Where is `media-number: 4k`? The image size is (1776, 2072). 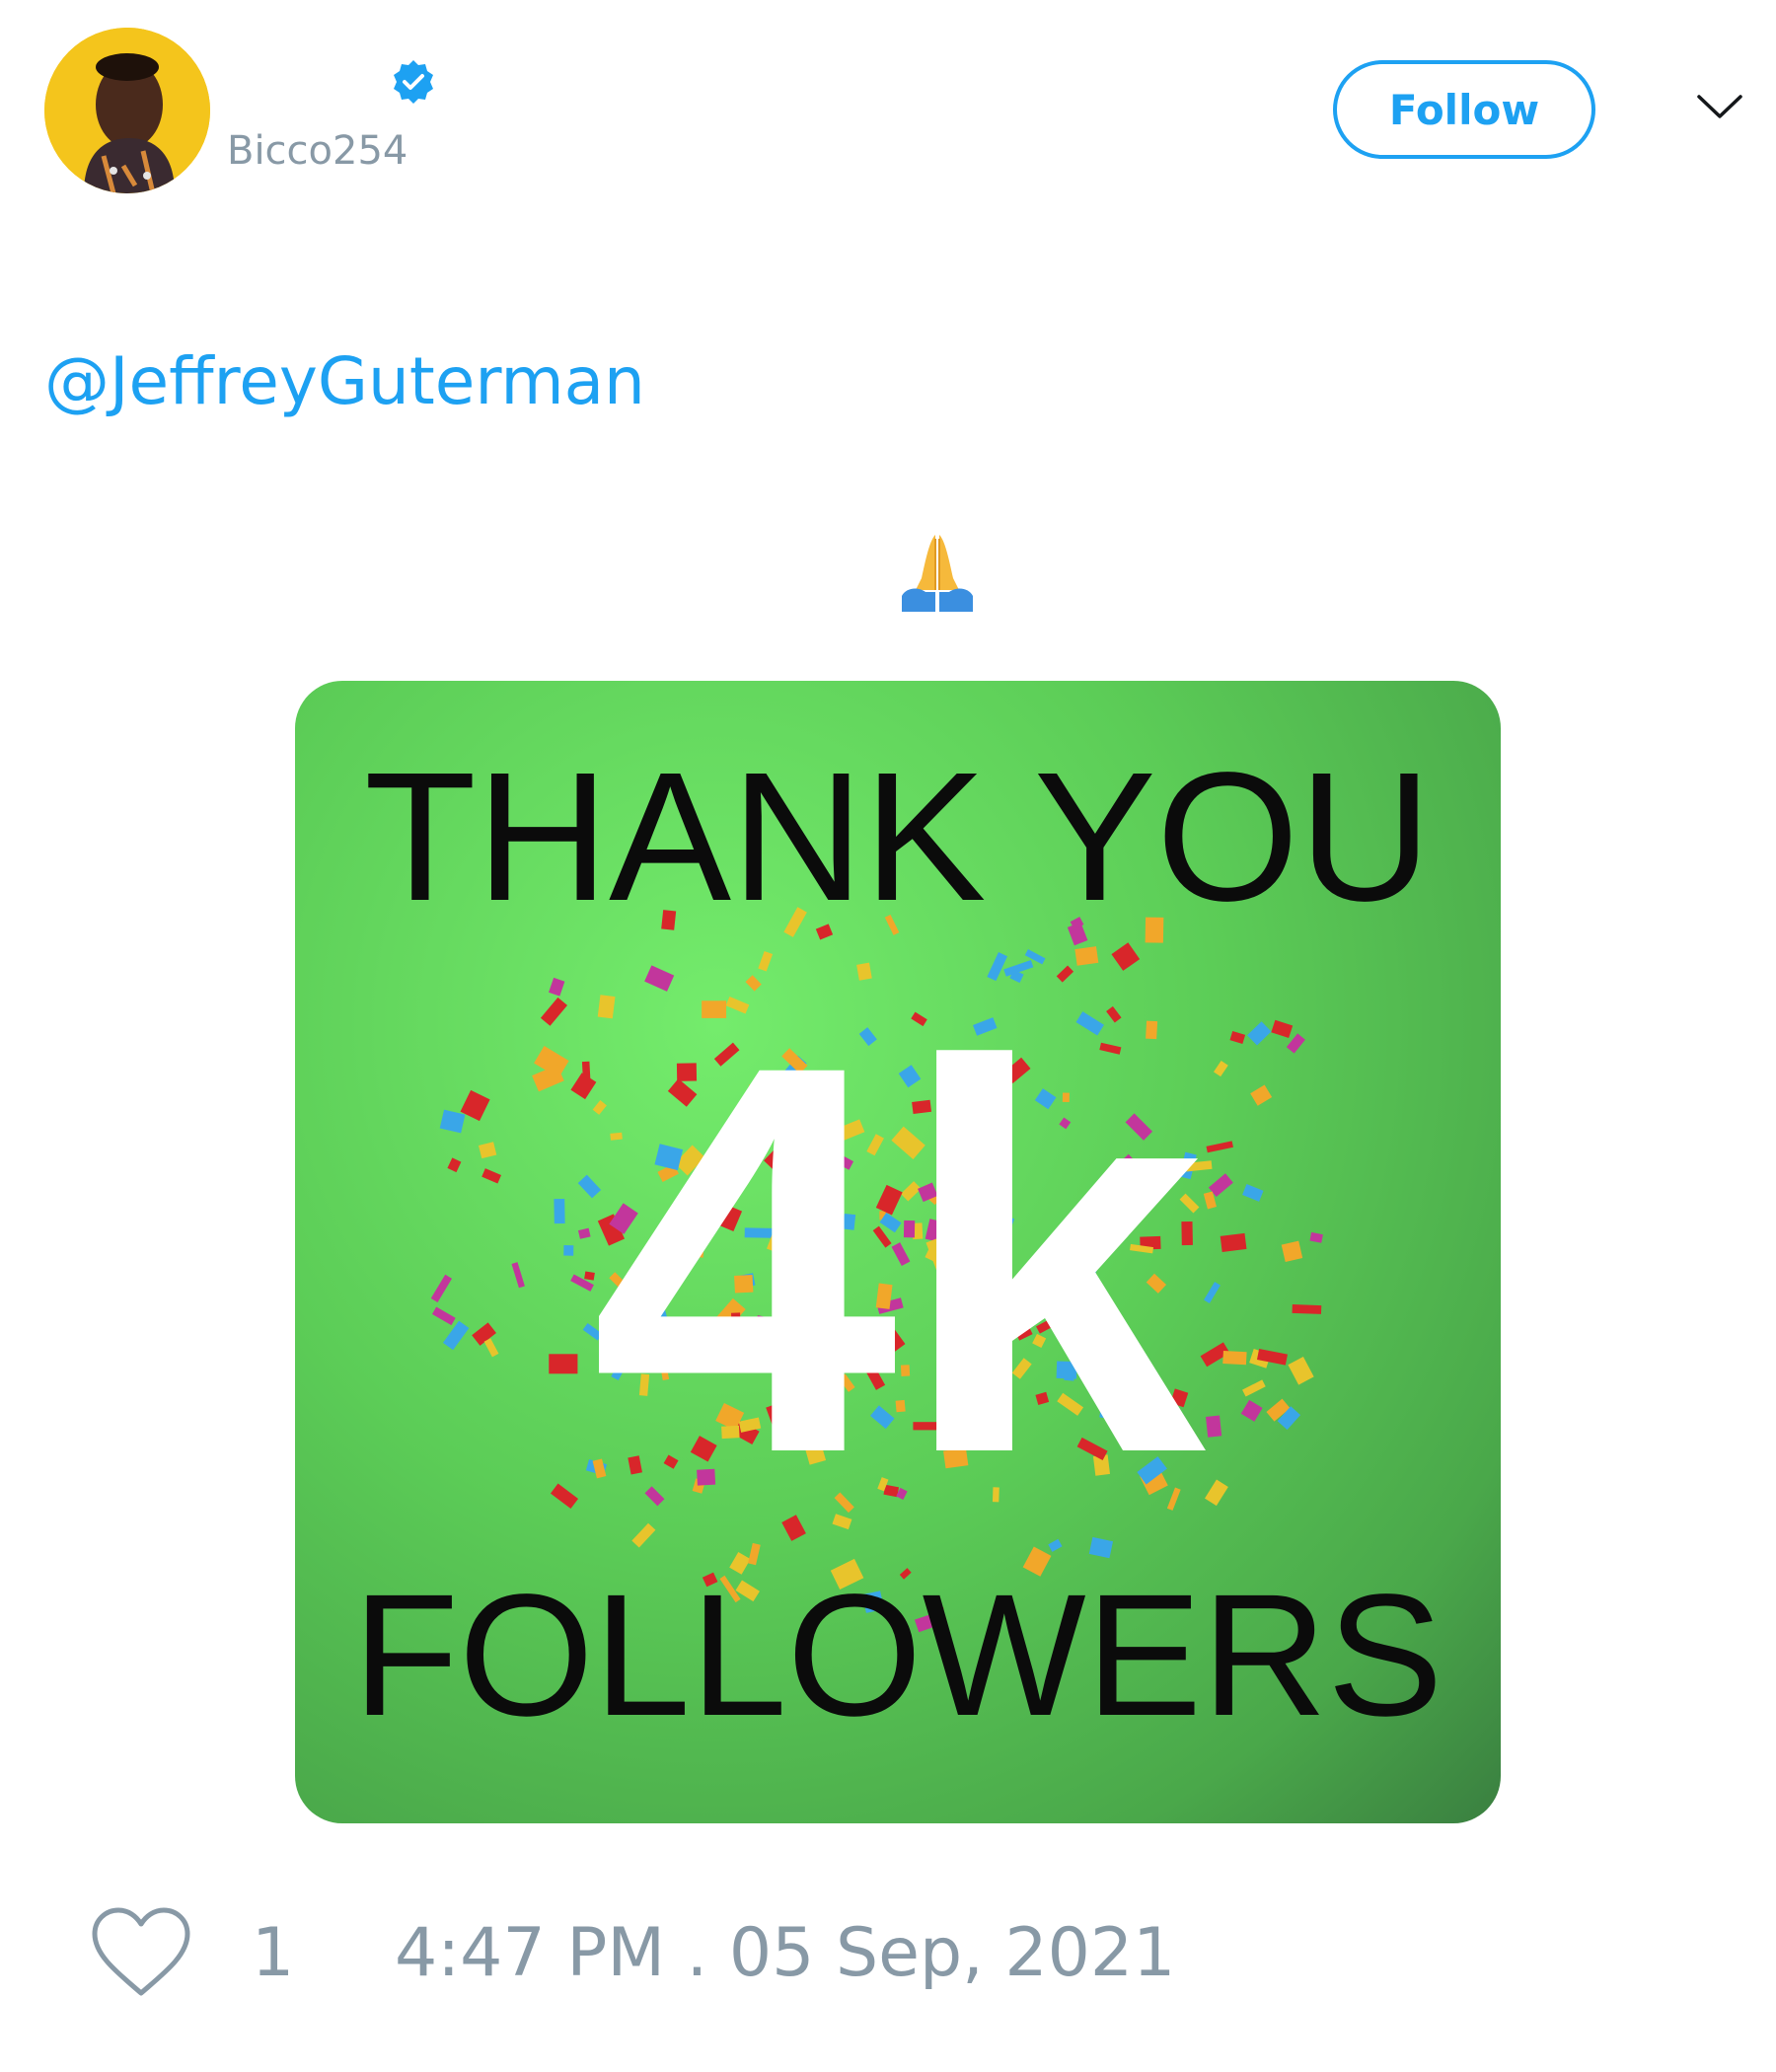
media-number: 4k is located at coordinates (900, 1259).